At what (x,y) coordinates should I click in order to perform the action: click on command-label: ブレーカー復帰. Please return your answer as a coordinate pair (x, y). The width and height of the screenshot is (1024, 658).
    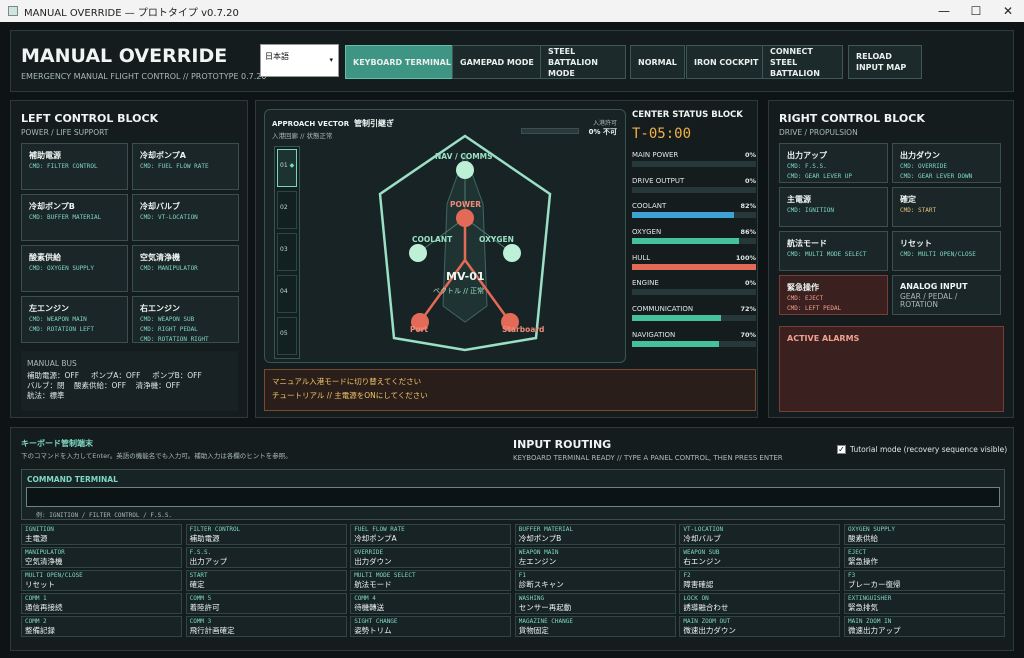
    Looking at the image, I should click on (874, 584).